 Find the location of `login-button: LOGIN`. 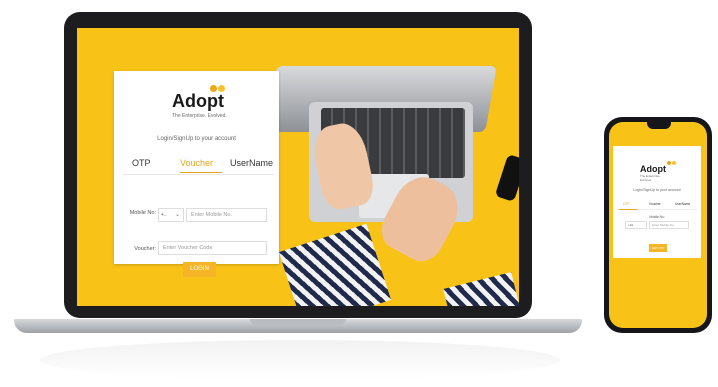

login-button: LOGIN is located at coordinates (199, 269).